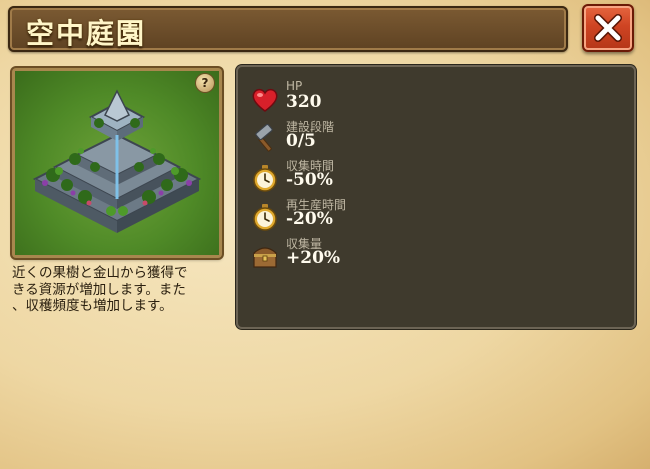  I want to click on hanging-gardens-image, so click(117, 163).